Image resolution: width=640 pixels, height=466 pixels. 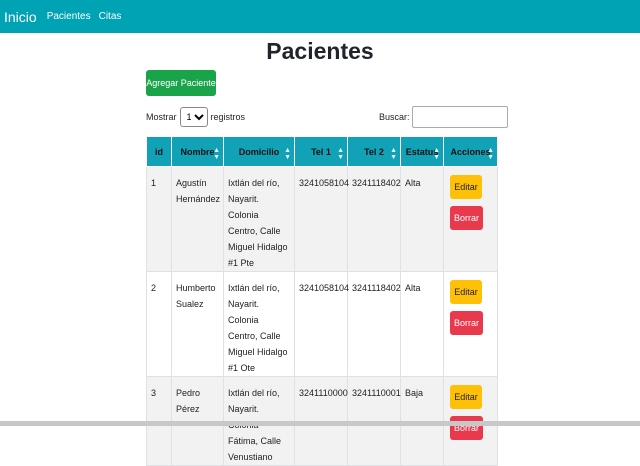 I want to click on column-header-domicilio: Domicilio ▲ ▼, so click(x=259, y=151).